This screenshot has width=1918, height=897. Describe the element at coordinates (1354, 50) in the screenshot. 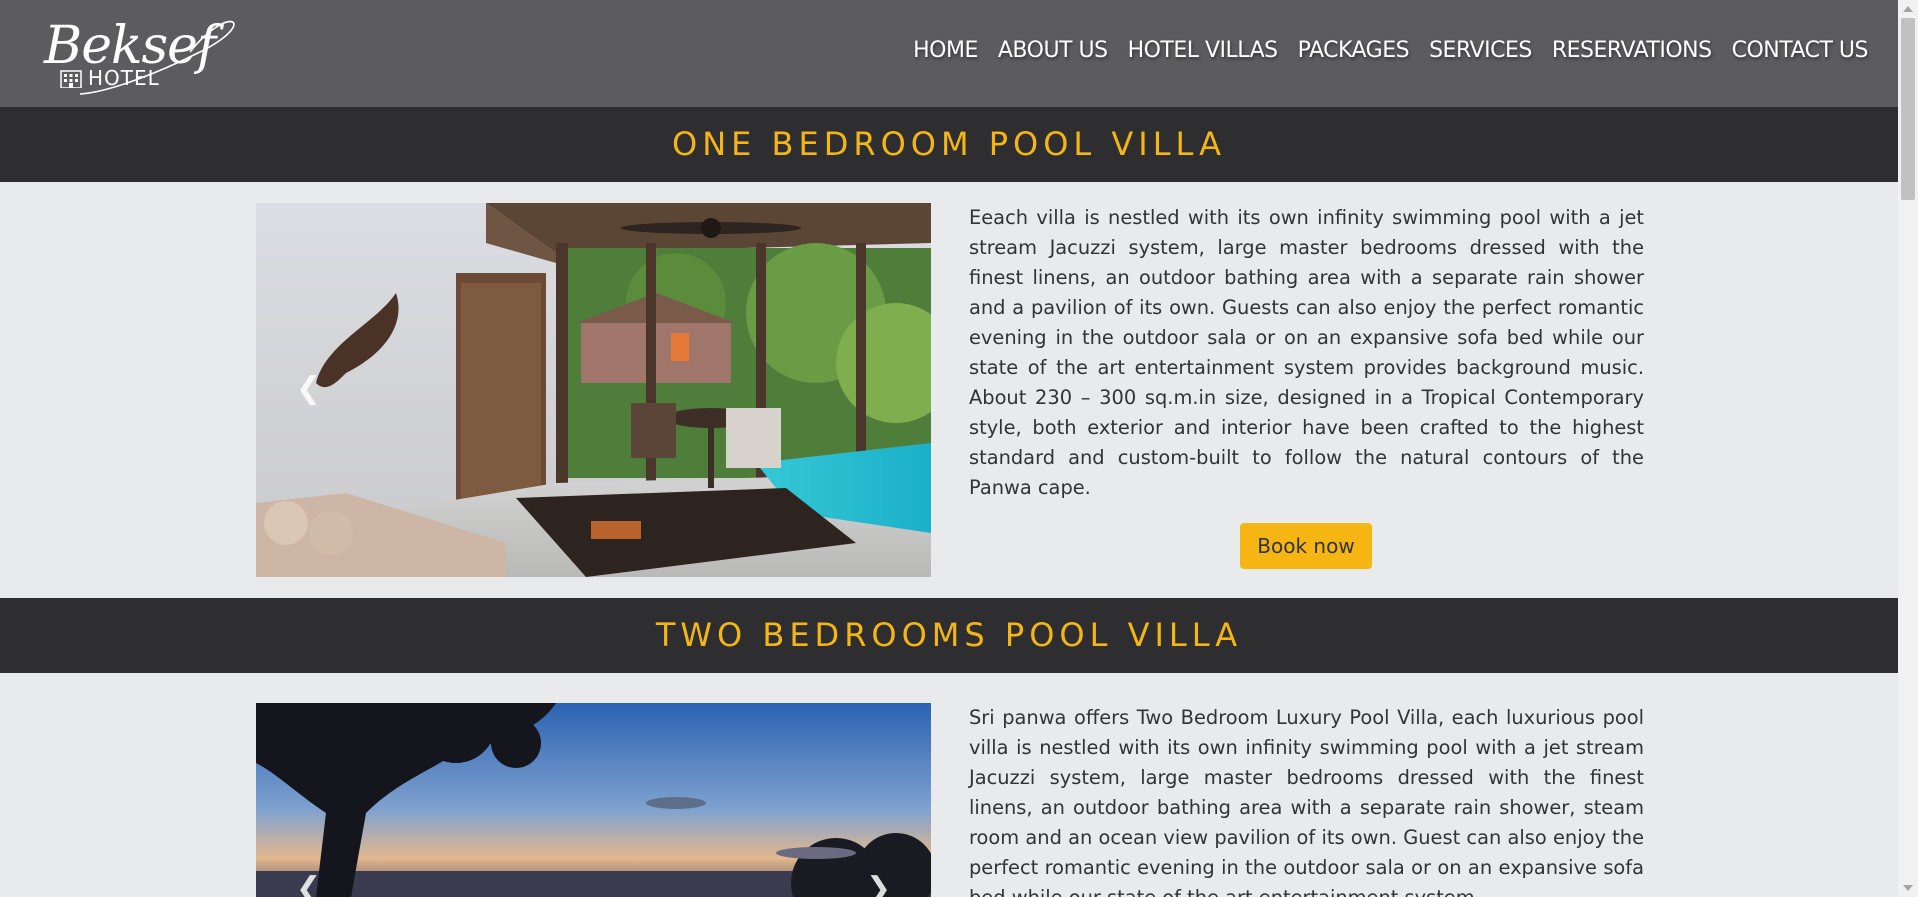

I see `nav-packages: PACKAGES` at that location.